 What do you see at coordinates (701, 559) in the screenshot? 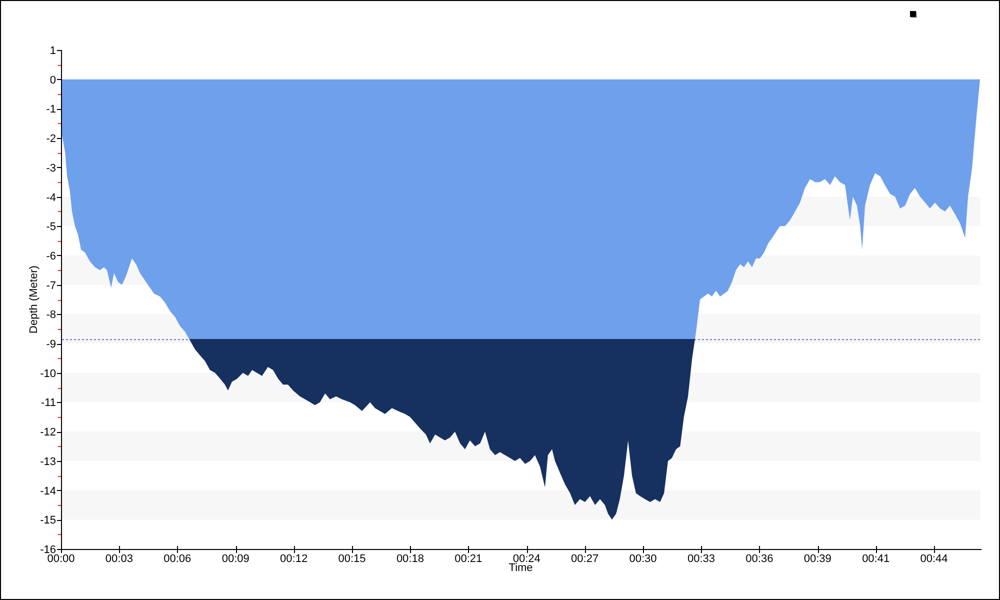
I see `x-tick-label: 00:33` at bounding box center [701, 559].